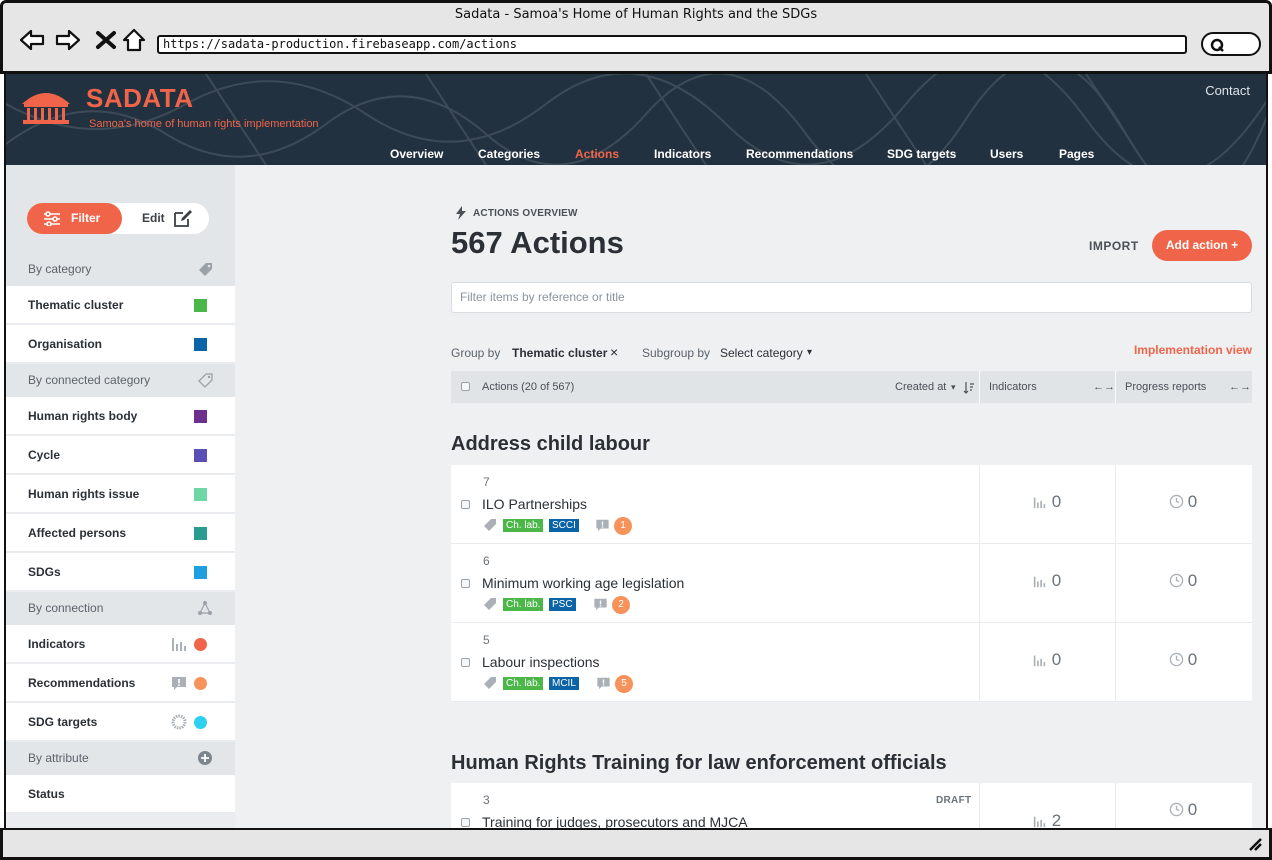  I want to click on actions-count-header: Actions (20 of 567), so click(528, 387).